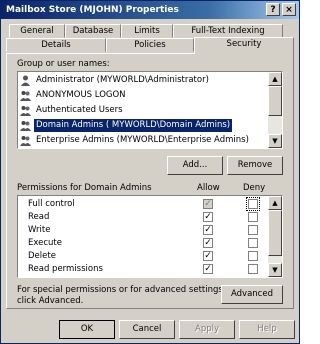 The image size is (320, 344). Describe the element at coordinates (143, 256) in the screenshot. I see `permission-row: Delete ✓` at that location.